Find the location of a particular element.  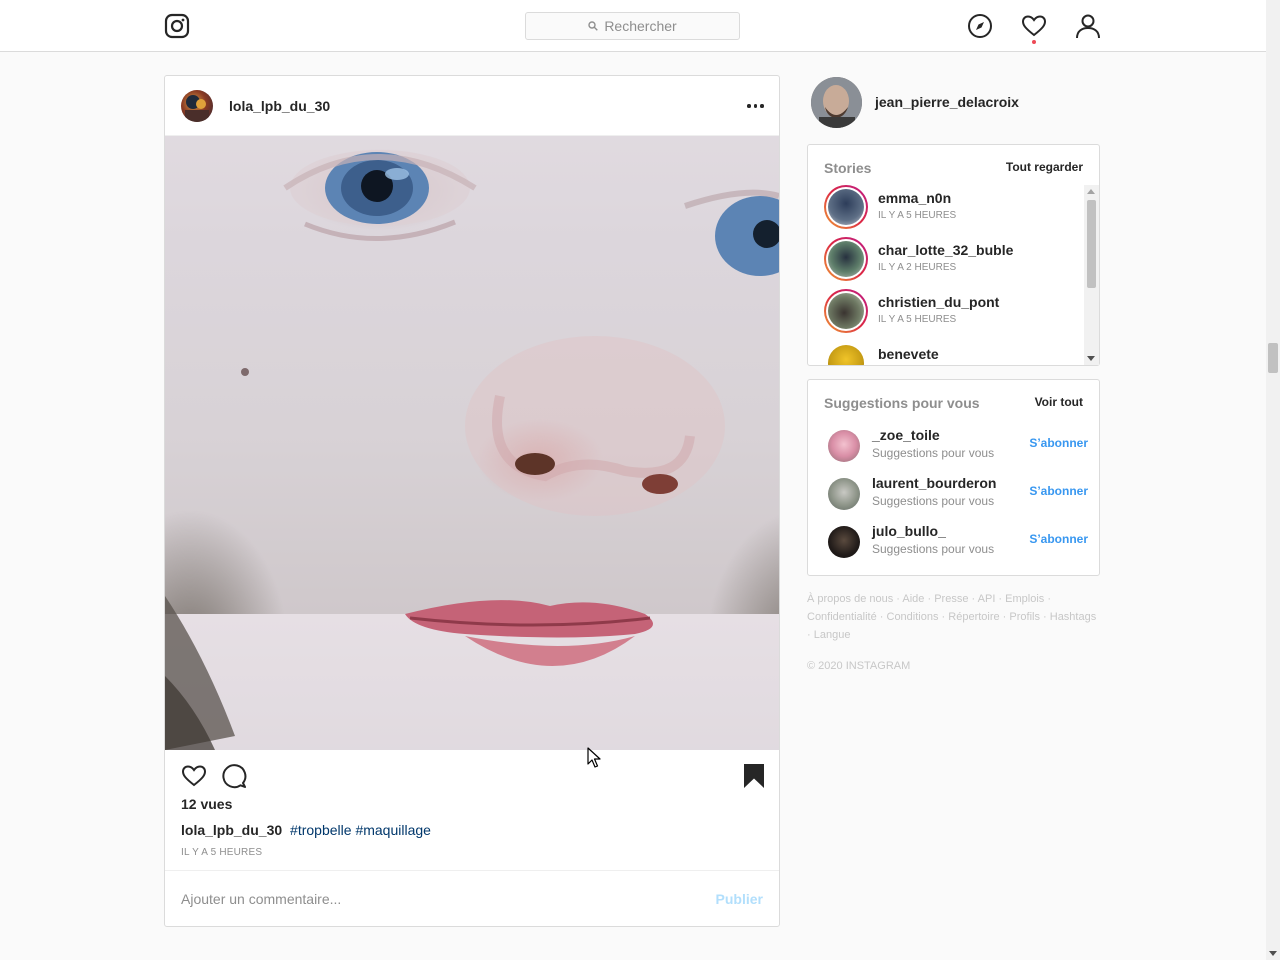

story-time: IL Y A 2 HEURES is located at coordinates (917, 267).